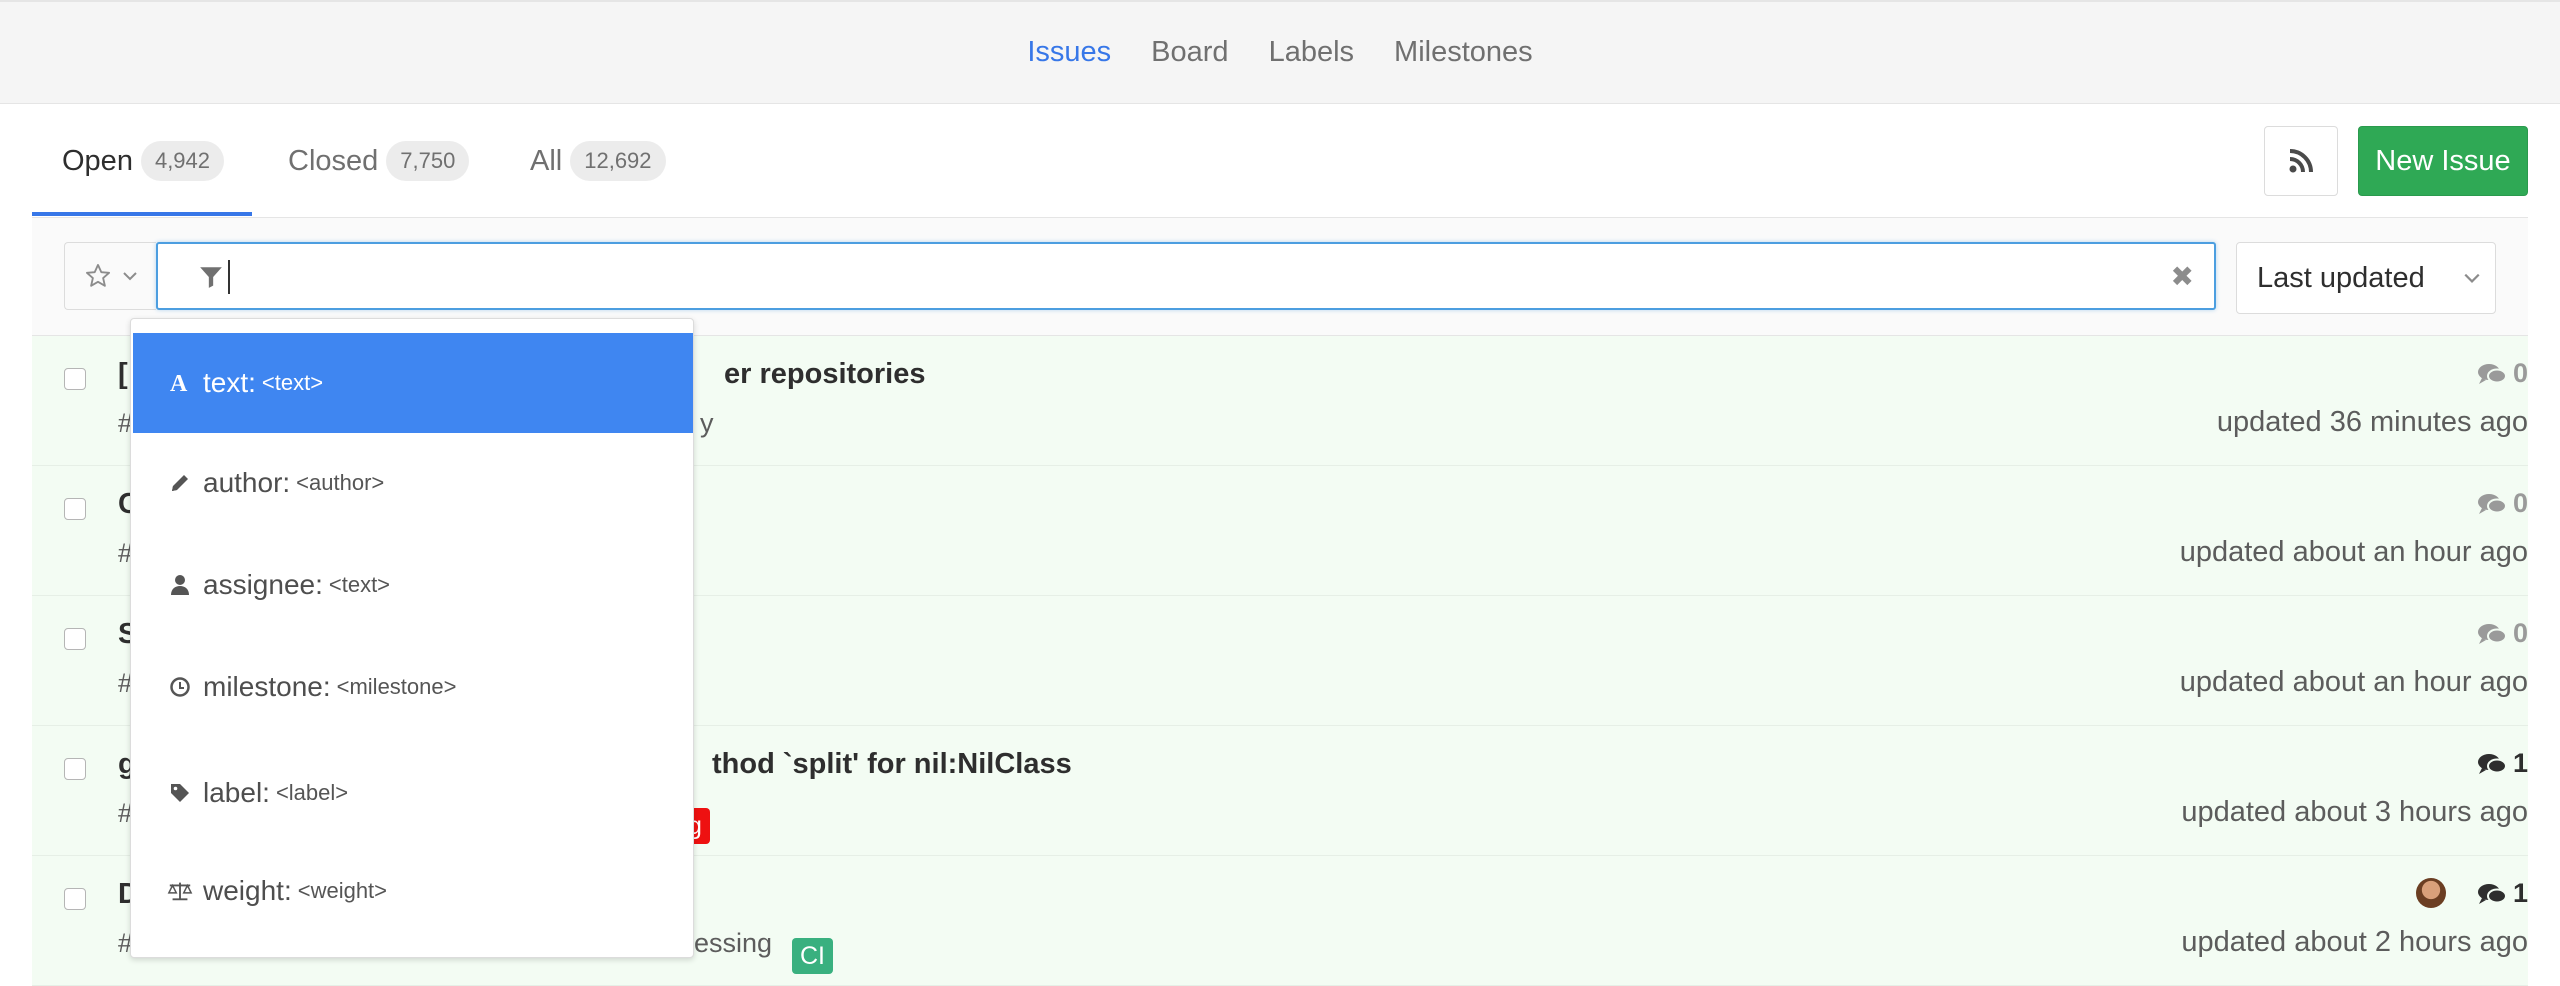 The width and height of the screenshot is (2560, 986). Describe the element at coordinates (340, 482) in the screenshot. I see `hint-placeholder: <author>` at that location.